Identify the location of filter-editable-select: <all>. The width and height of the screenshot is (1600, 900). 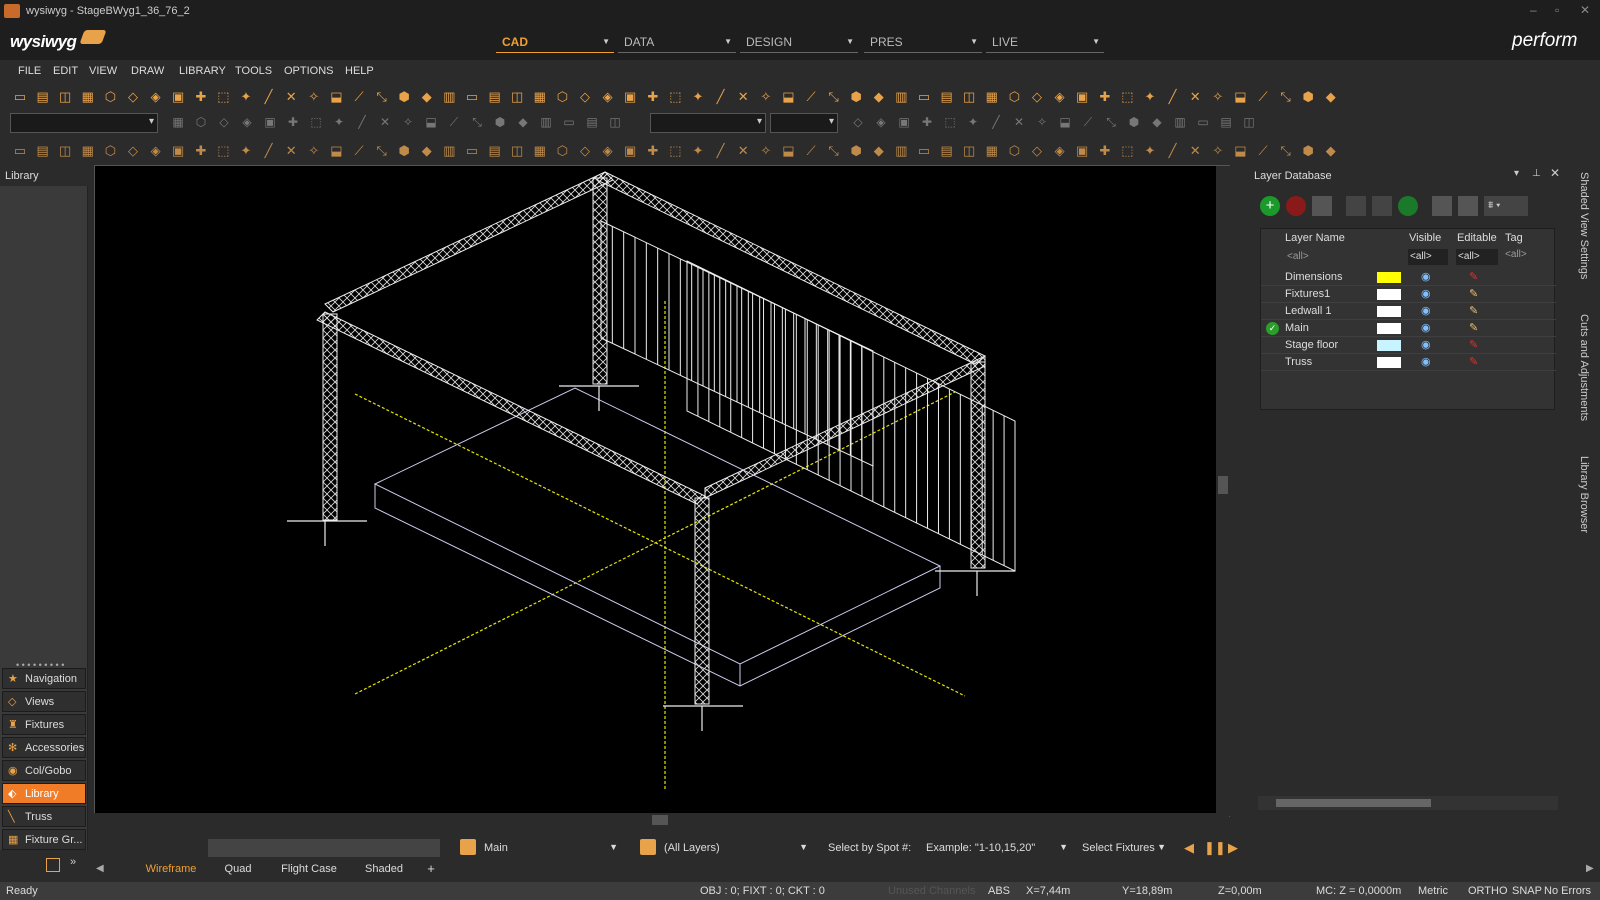
(1477, 257).